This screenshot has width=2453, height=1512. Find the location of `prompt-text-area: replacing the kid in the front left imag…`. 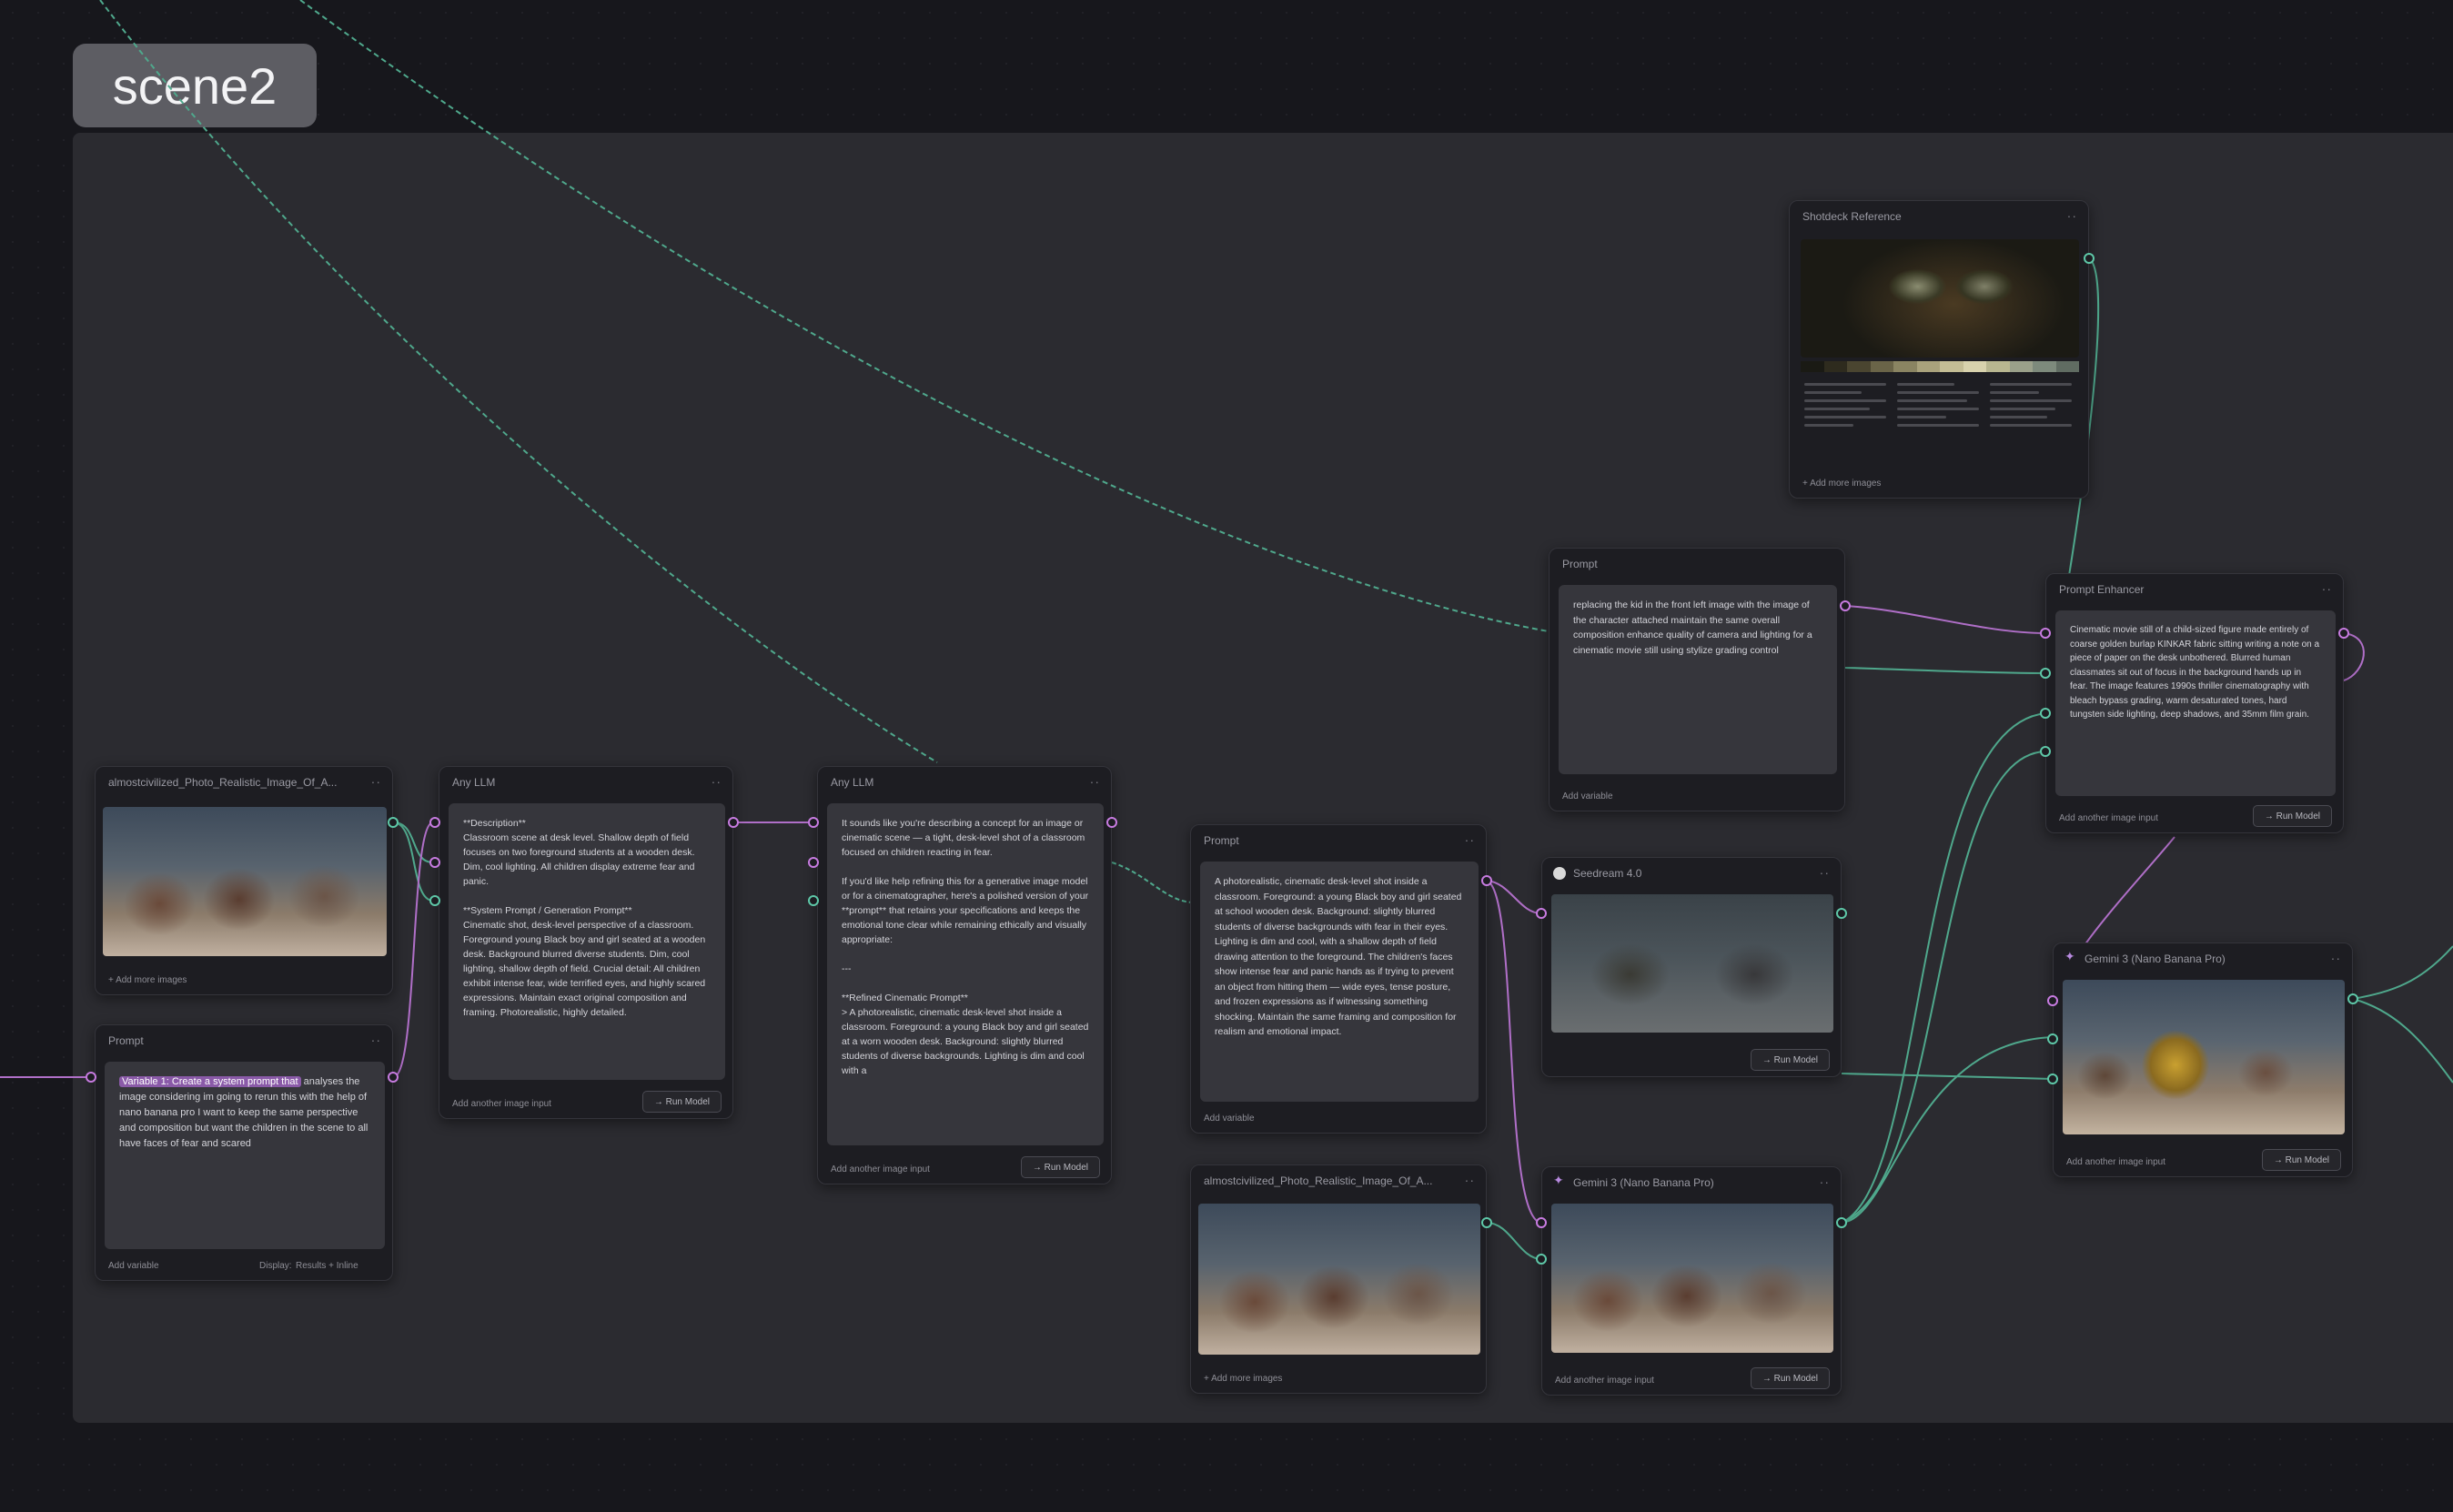

prompt-text-area: replacing the kid in the front left imag… is located at coordinates (1698, 680).